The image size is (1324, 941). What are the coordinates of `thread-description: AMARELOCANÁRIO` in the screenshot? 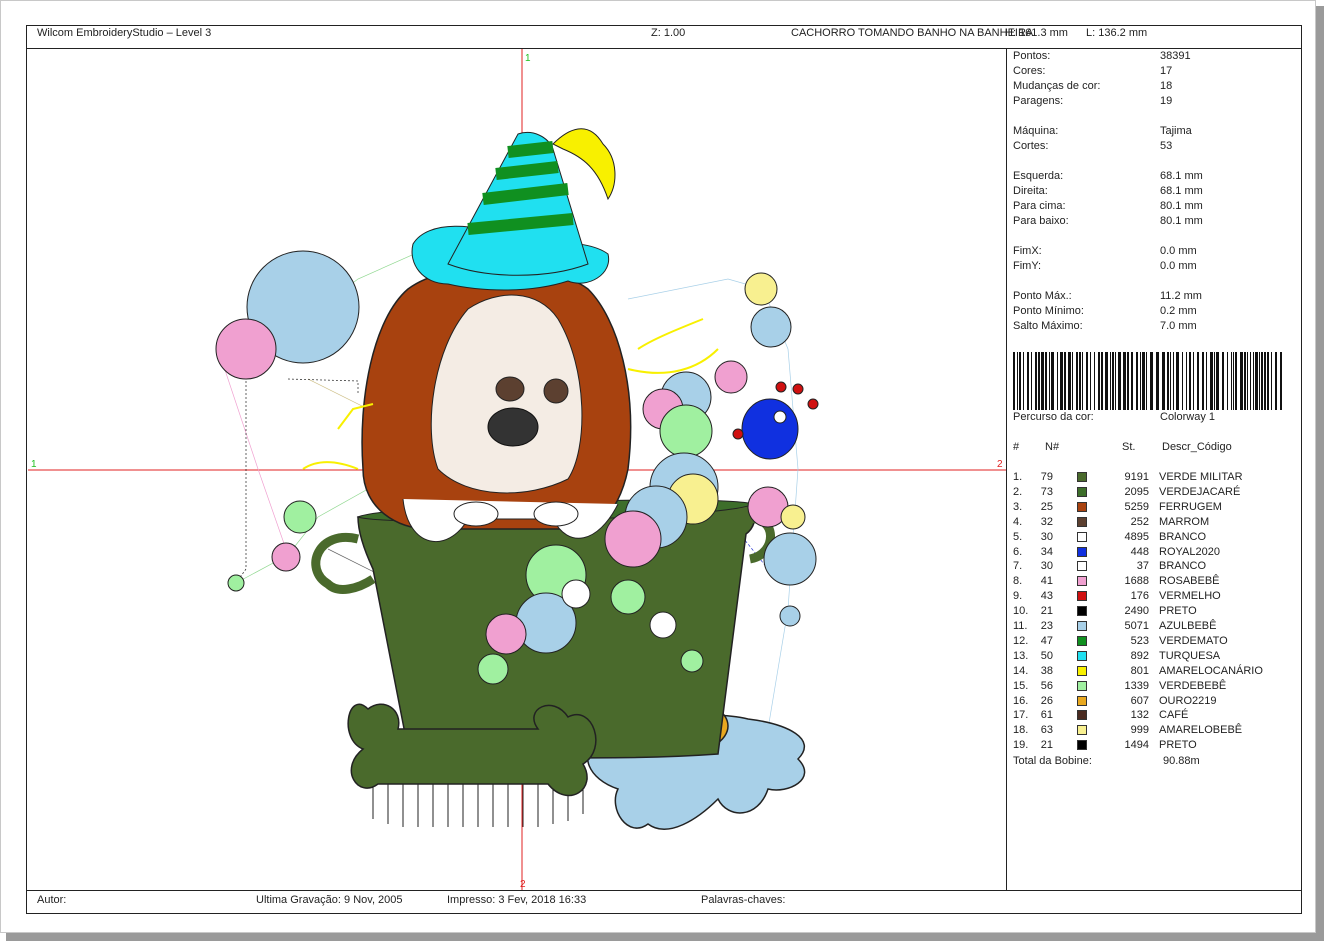 It's located at (1211, 670).